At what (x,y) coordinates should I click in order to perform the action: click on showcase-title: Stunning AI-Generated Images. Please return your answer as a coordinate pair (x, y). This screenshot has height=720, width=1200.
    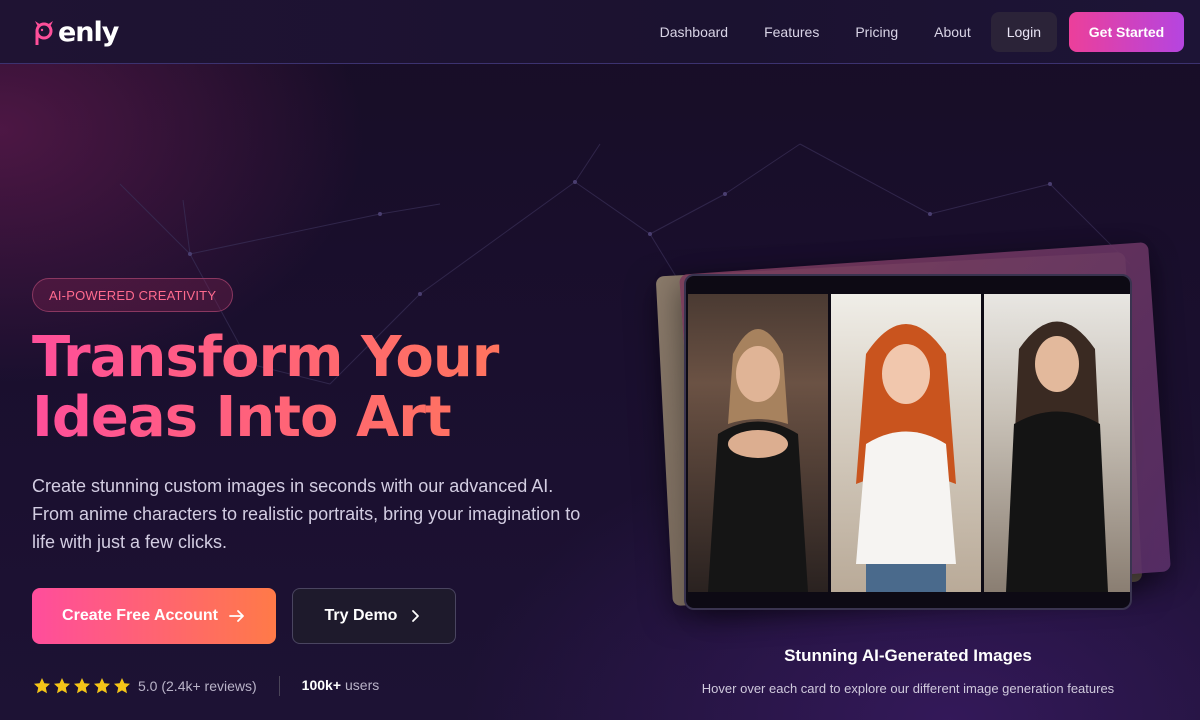
    Looking at the image, I should click on (908, 655).